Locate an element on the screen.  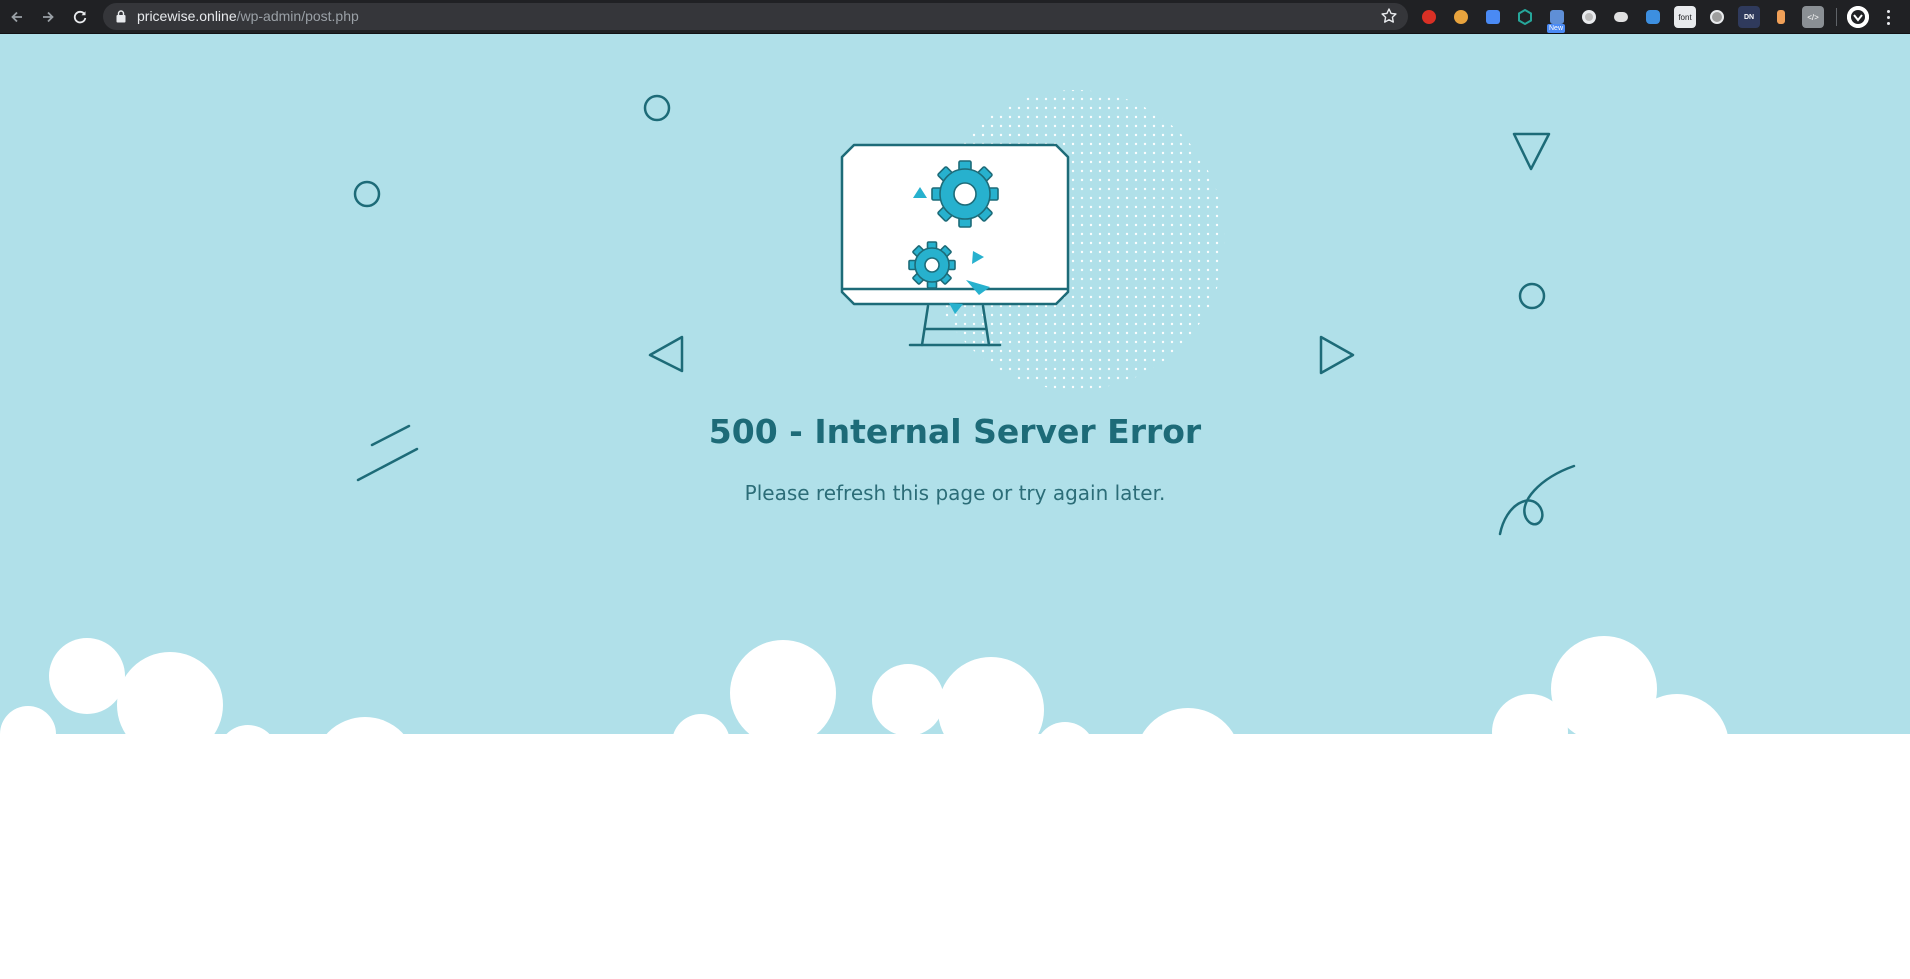
new-badge-extension-icon: New is located at coordinates (1557, 19).